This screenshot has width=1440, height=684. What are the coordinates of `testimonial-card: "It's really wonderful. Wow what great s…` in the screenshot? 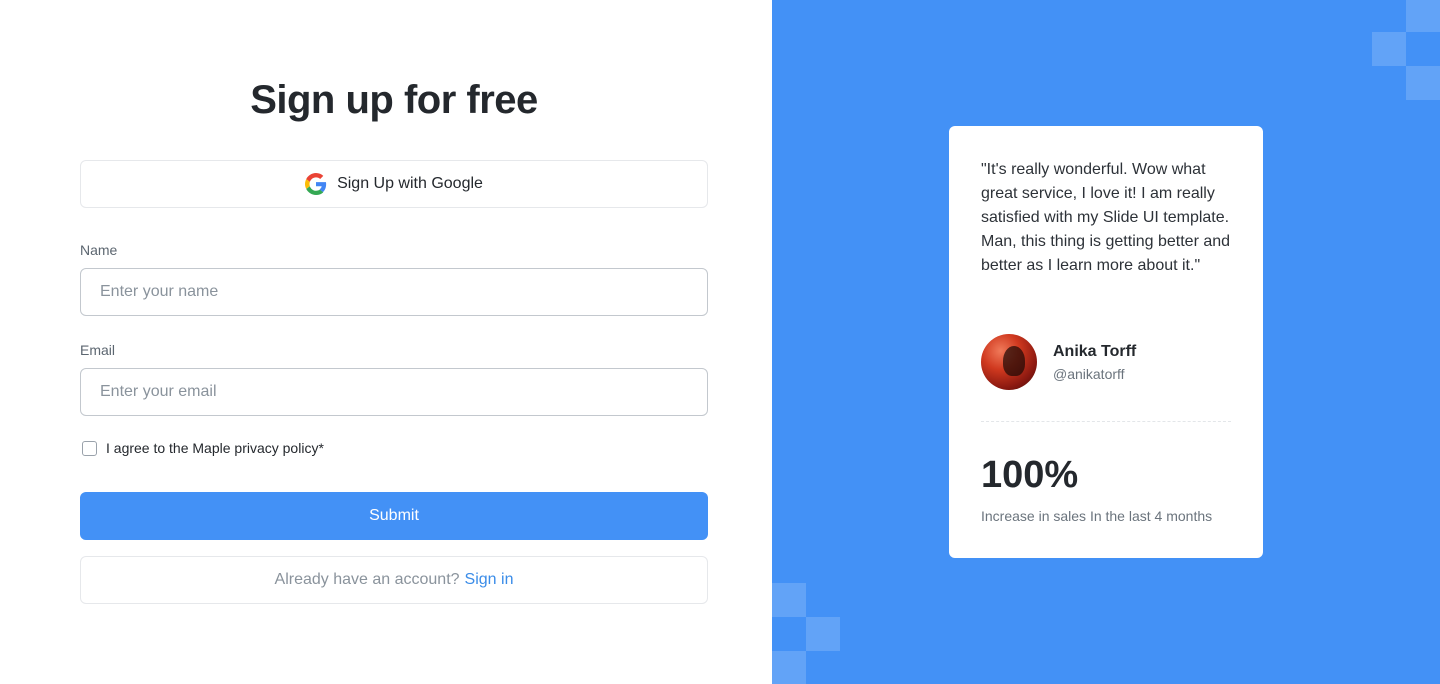 It's located at (1106, 342).